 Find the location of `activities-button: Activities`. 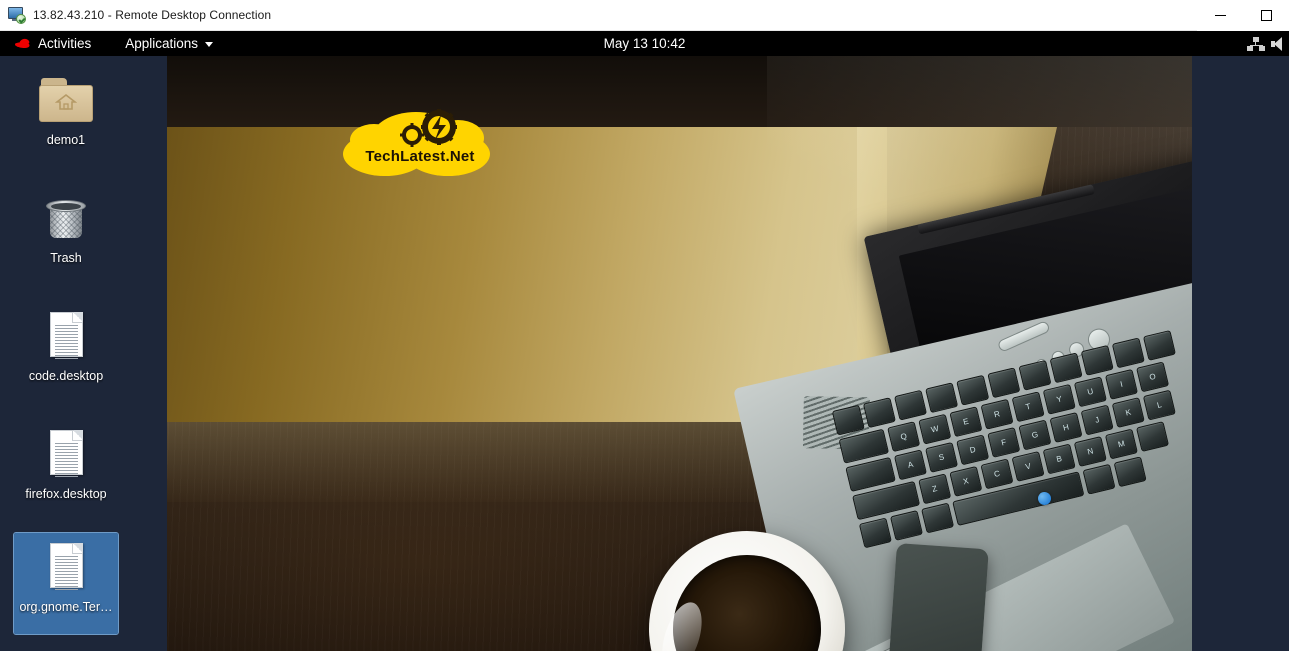

activities-button: Activities is located at coordinates (50, 43).